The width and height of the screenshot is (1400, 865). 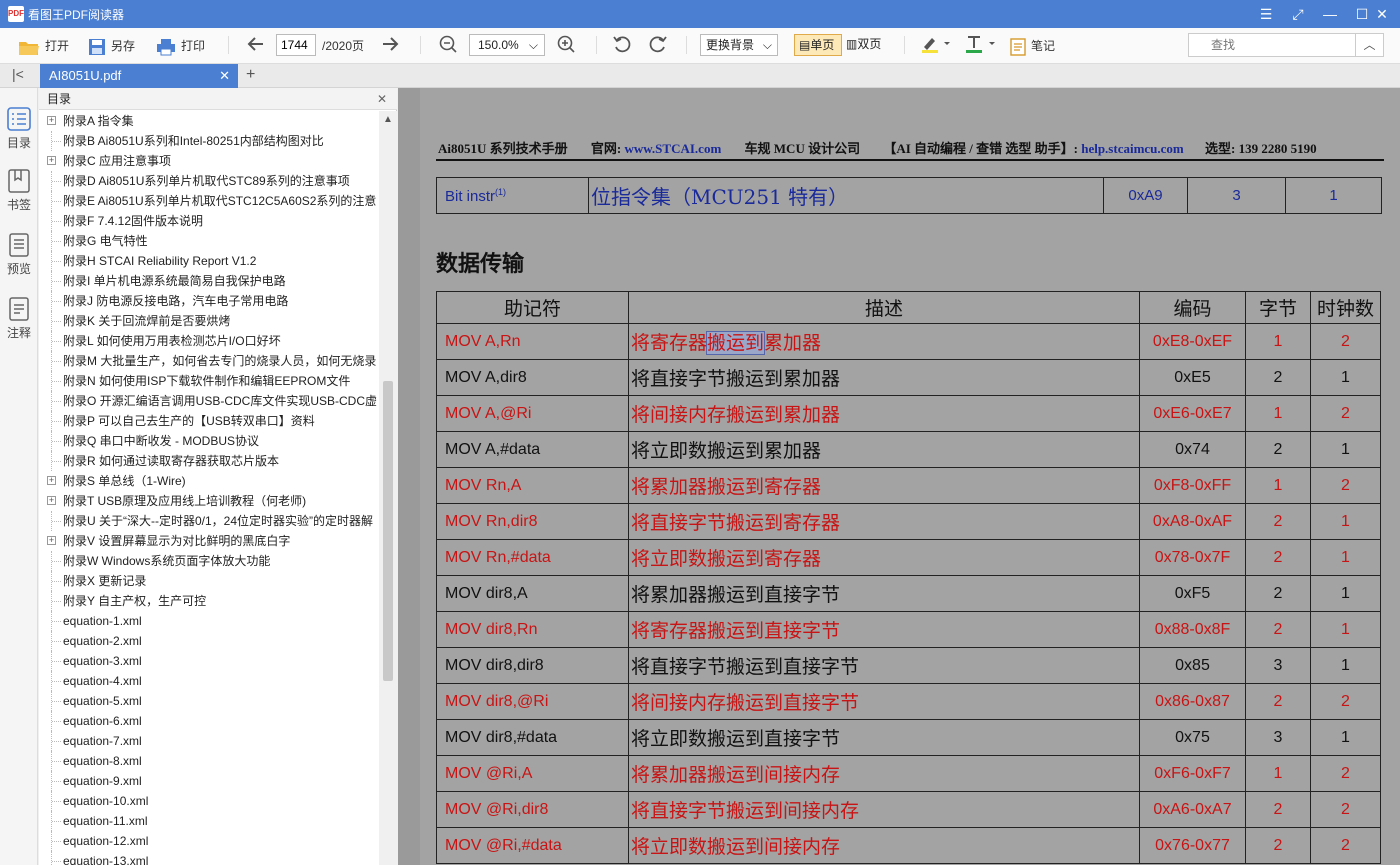 What do you see at coordinates (209, 581) in the screenshot?
I see `toc-item: 附录X 更新记录` at bounding box center [209, 581].